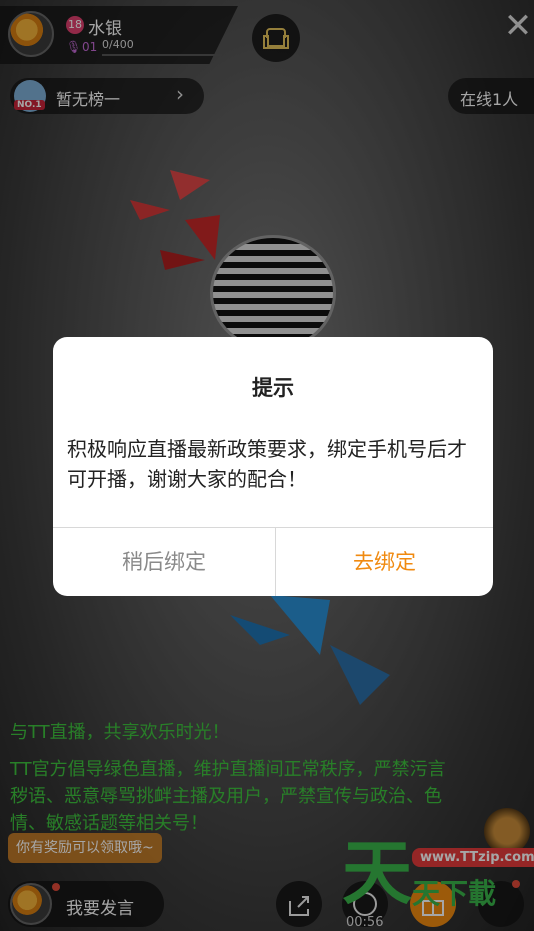  I want to click on dialog-title: 提示, so click(273, 388).